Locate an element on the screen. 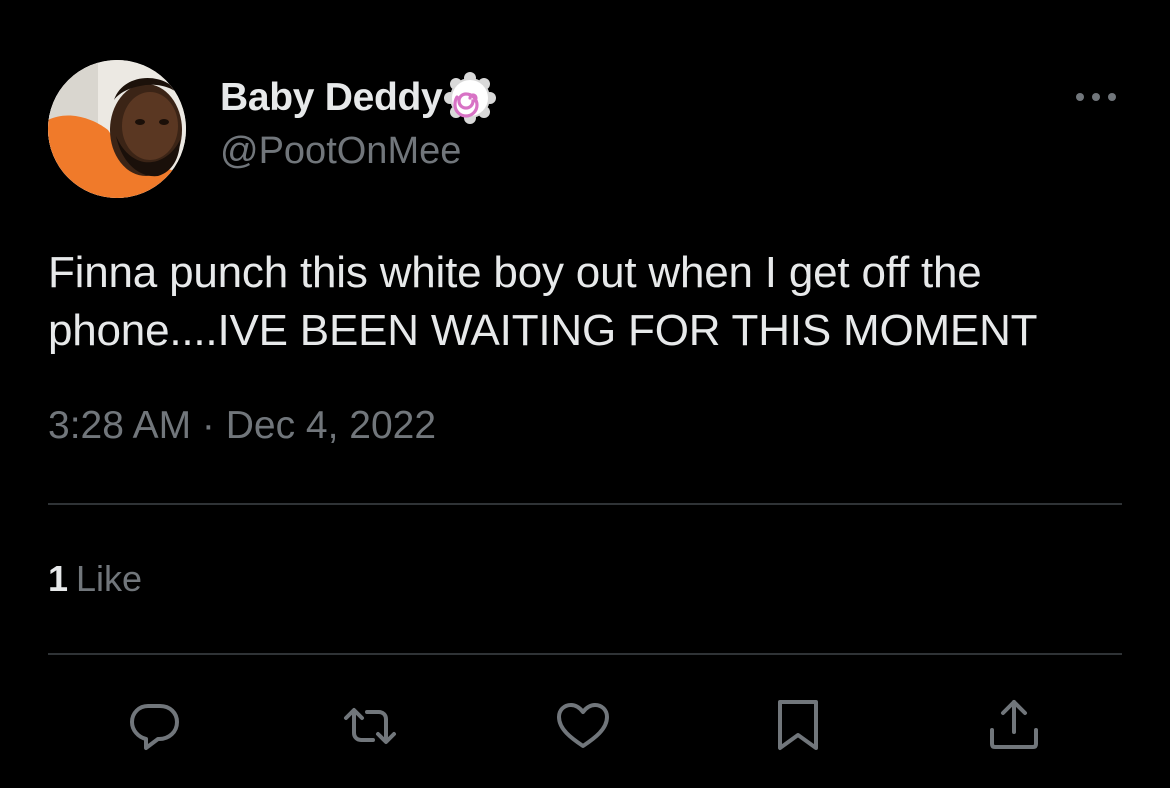 This screenshot has height=788, width=1170. ellipsis-icon is located at coordinates (1096, 97).